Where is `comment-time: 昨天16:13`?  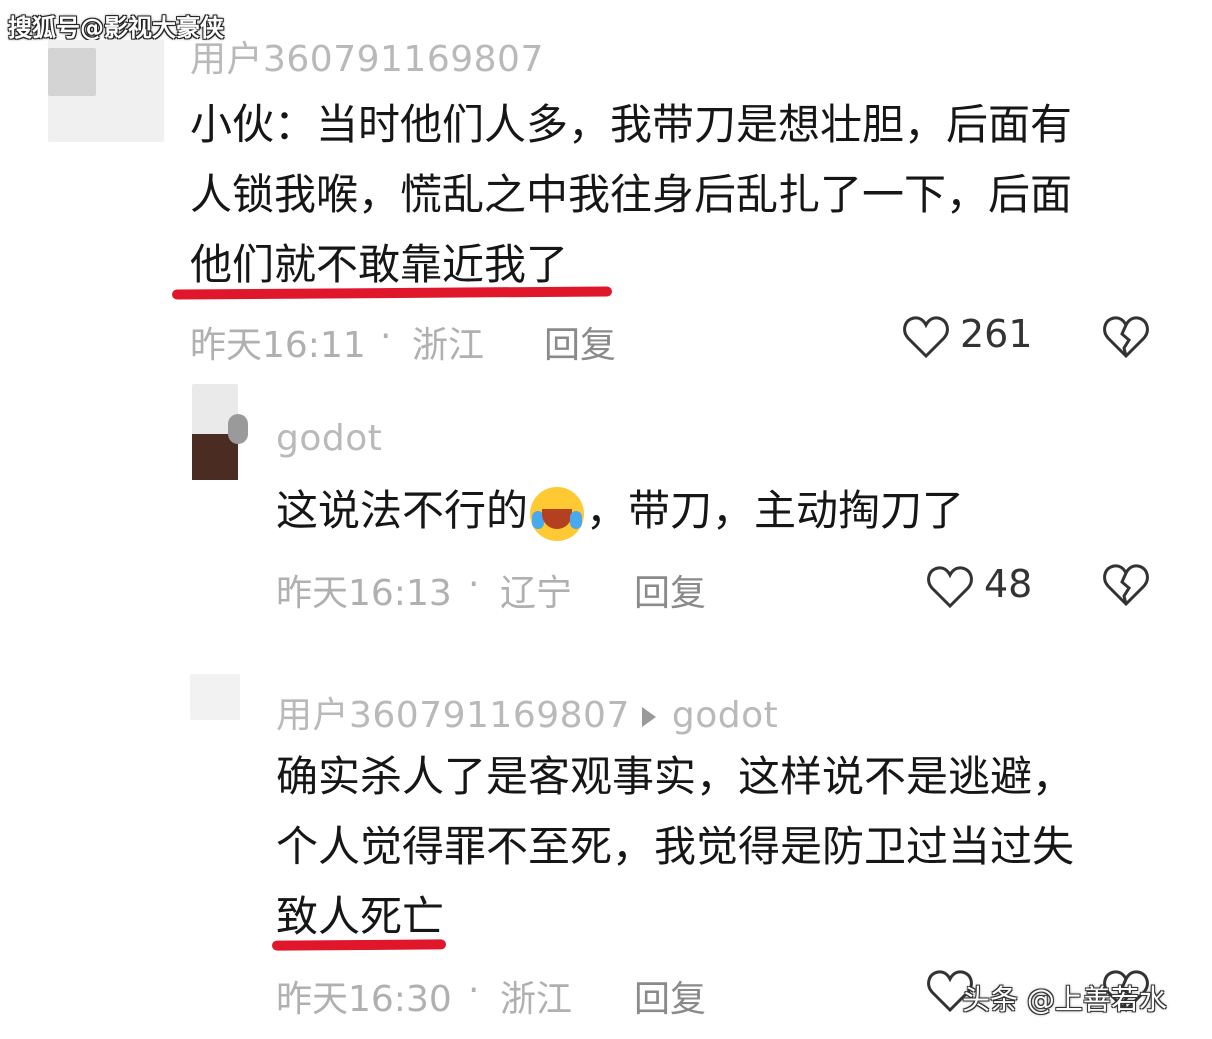 comment-time: 昨天16:13 is located at coordinates (364, 593).